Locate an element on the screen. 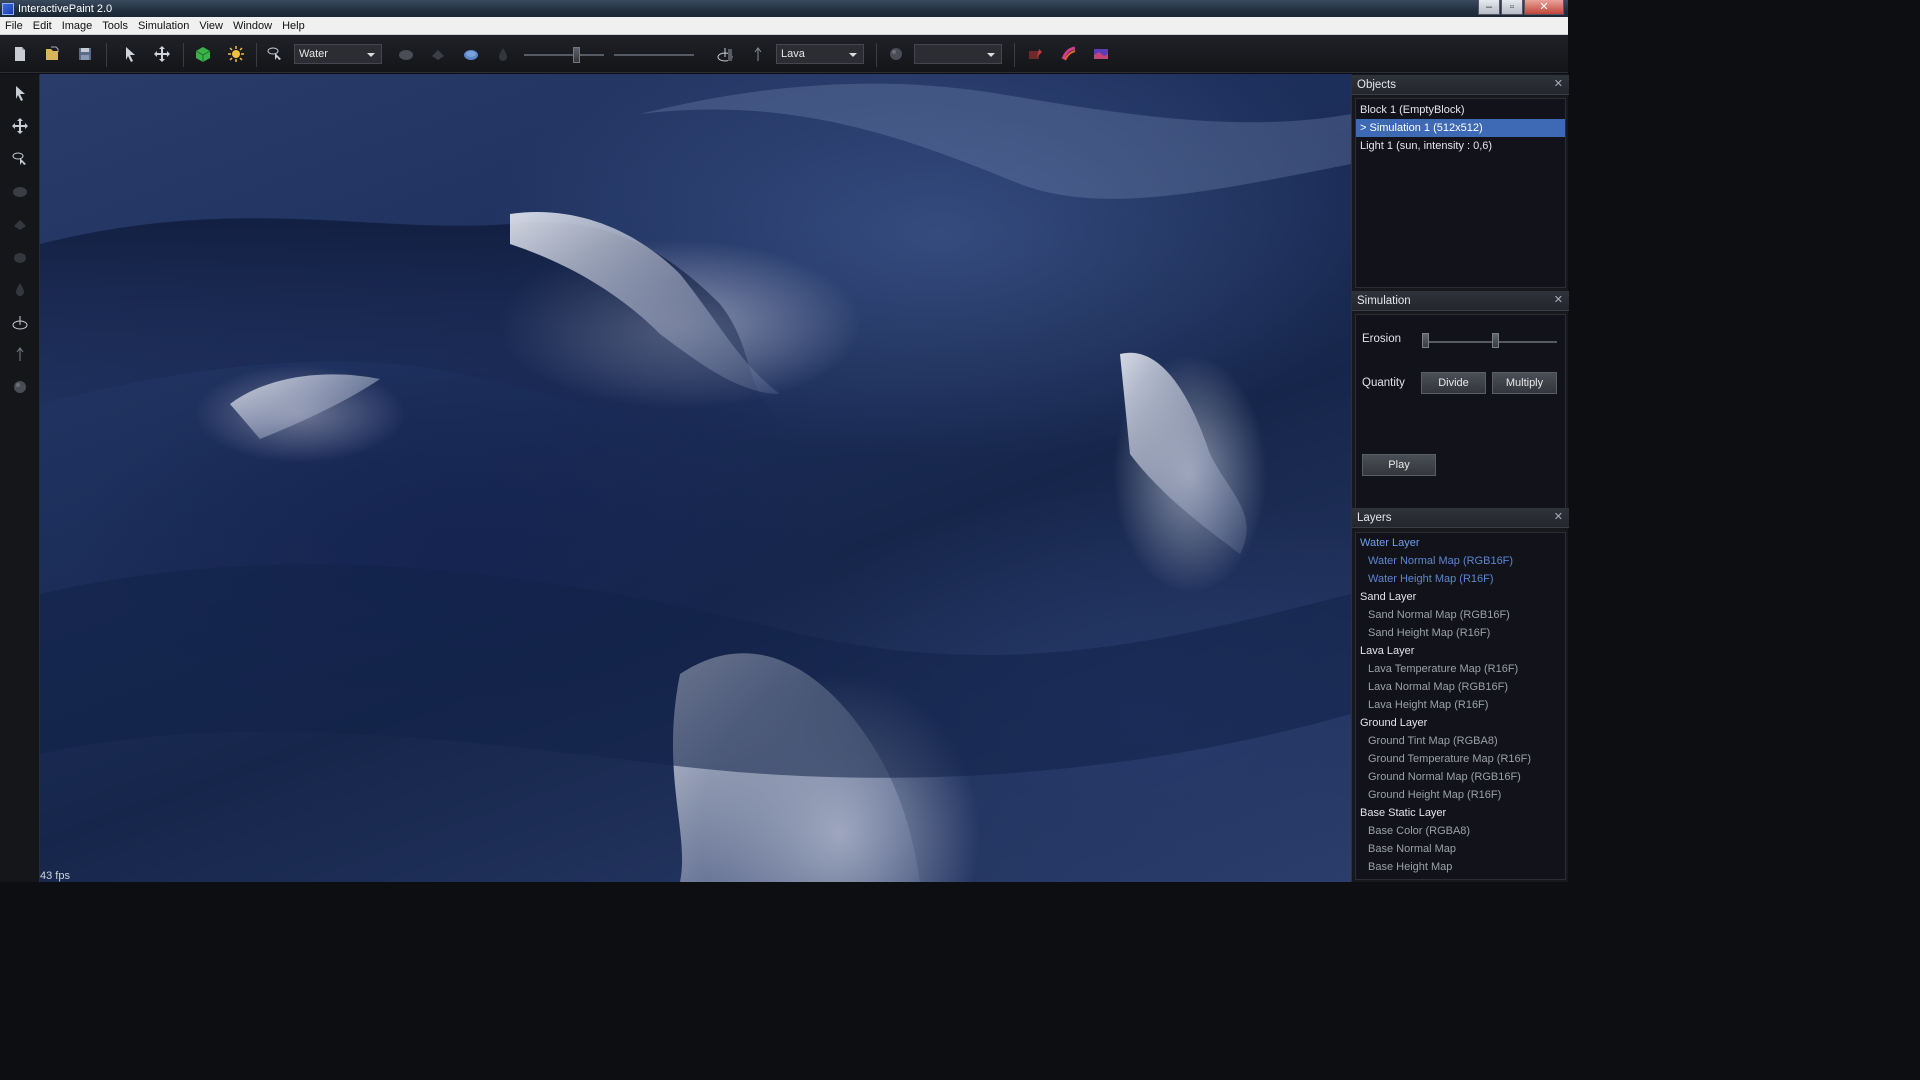  maximize-button: ▫ is located at coordinates (1512, 7).